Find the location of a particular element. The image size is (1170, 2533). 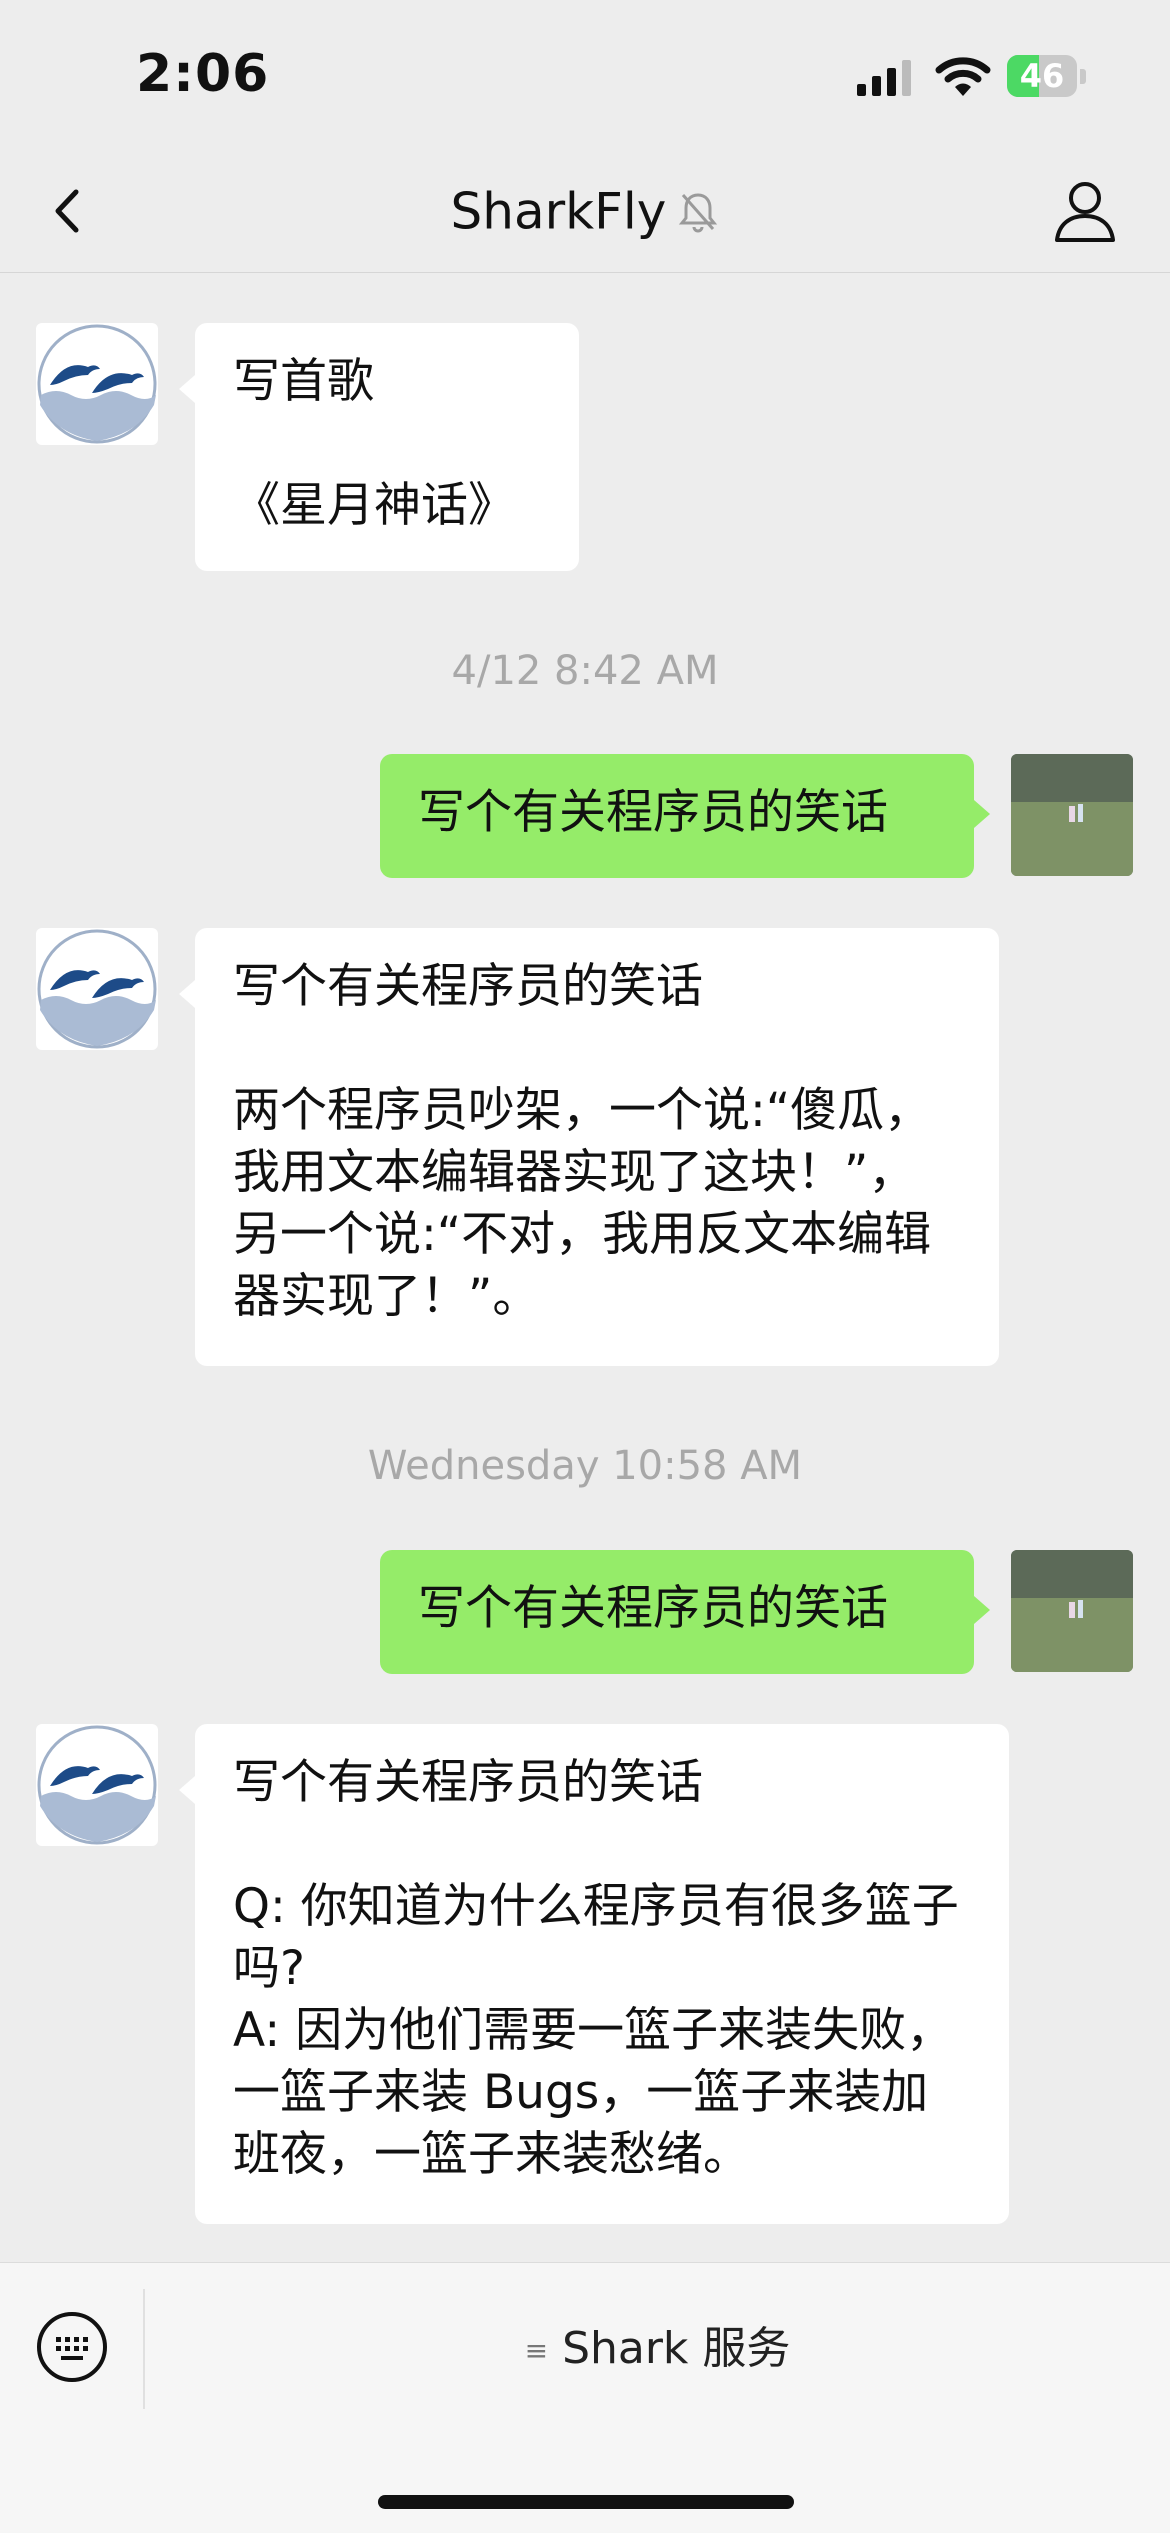

nav-bar: SharkFly is located at coordinates (585, 211).